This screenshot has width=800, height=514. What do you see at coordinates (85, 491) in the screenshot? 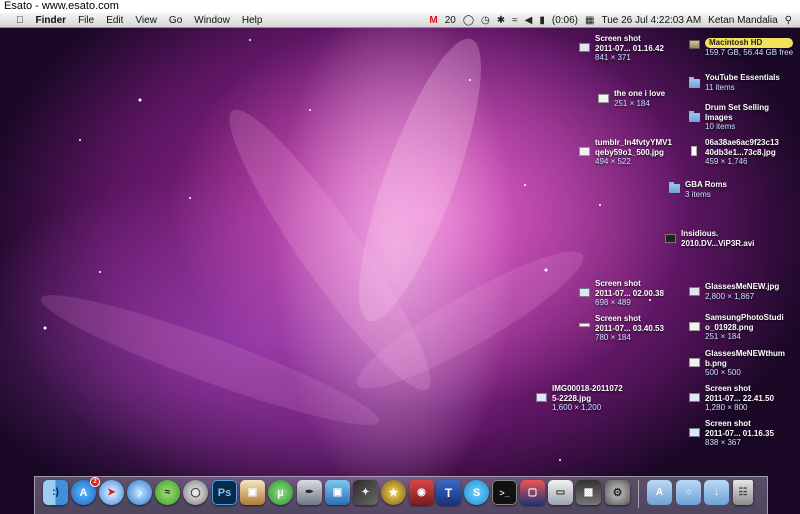
I see `dock-app-store-icon: A 2` at bounding box center [85, 491].